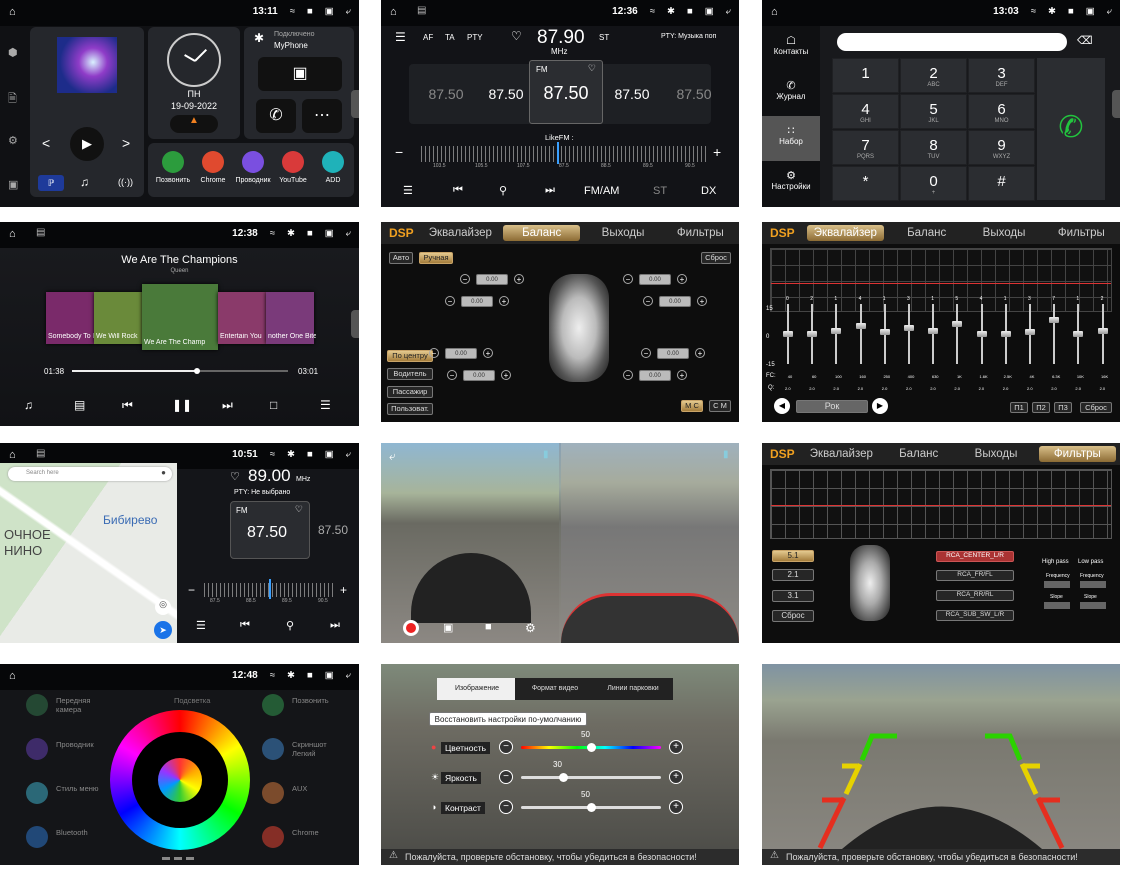 The width and height of the screenshot is (1128, 872). I want to click on key-6: 7 PQRS, so click(865, 147).